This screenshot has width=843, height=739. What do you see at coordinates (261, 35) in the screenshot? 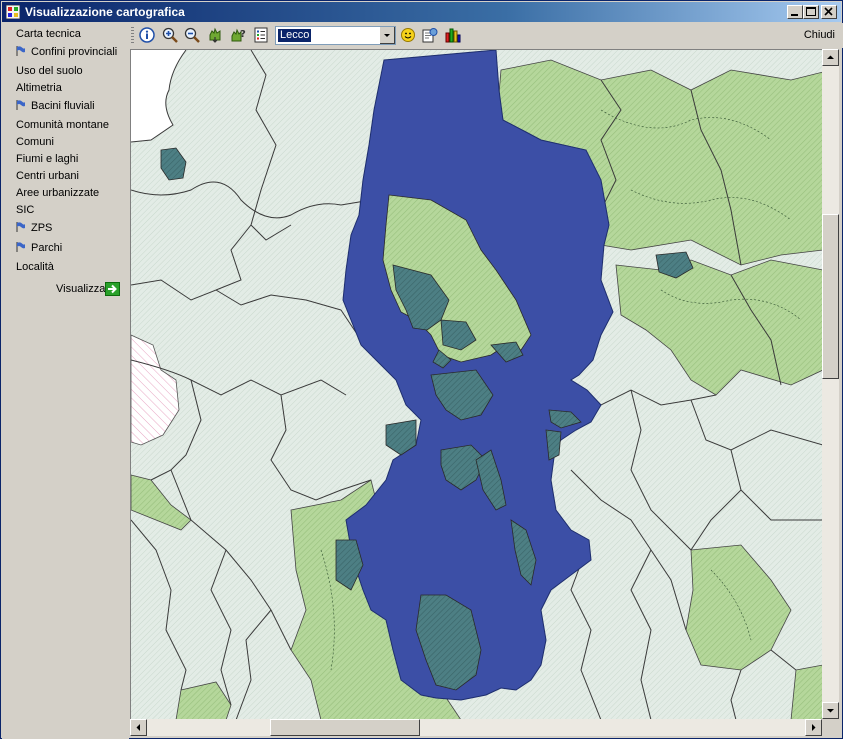
I see `legend-icon` at bounding box center [261, 35].